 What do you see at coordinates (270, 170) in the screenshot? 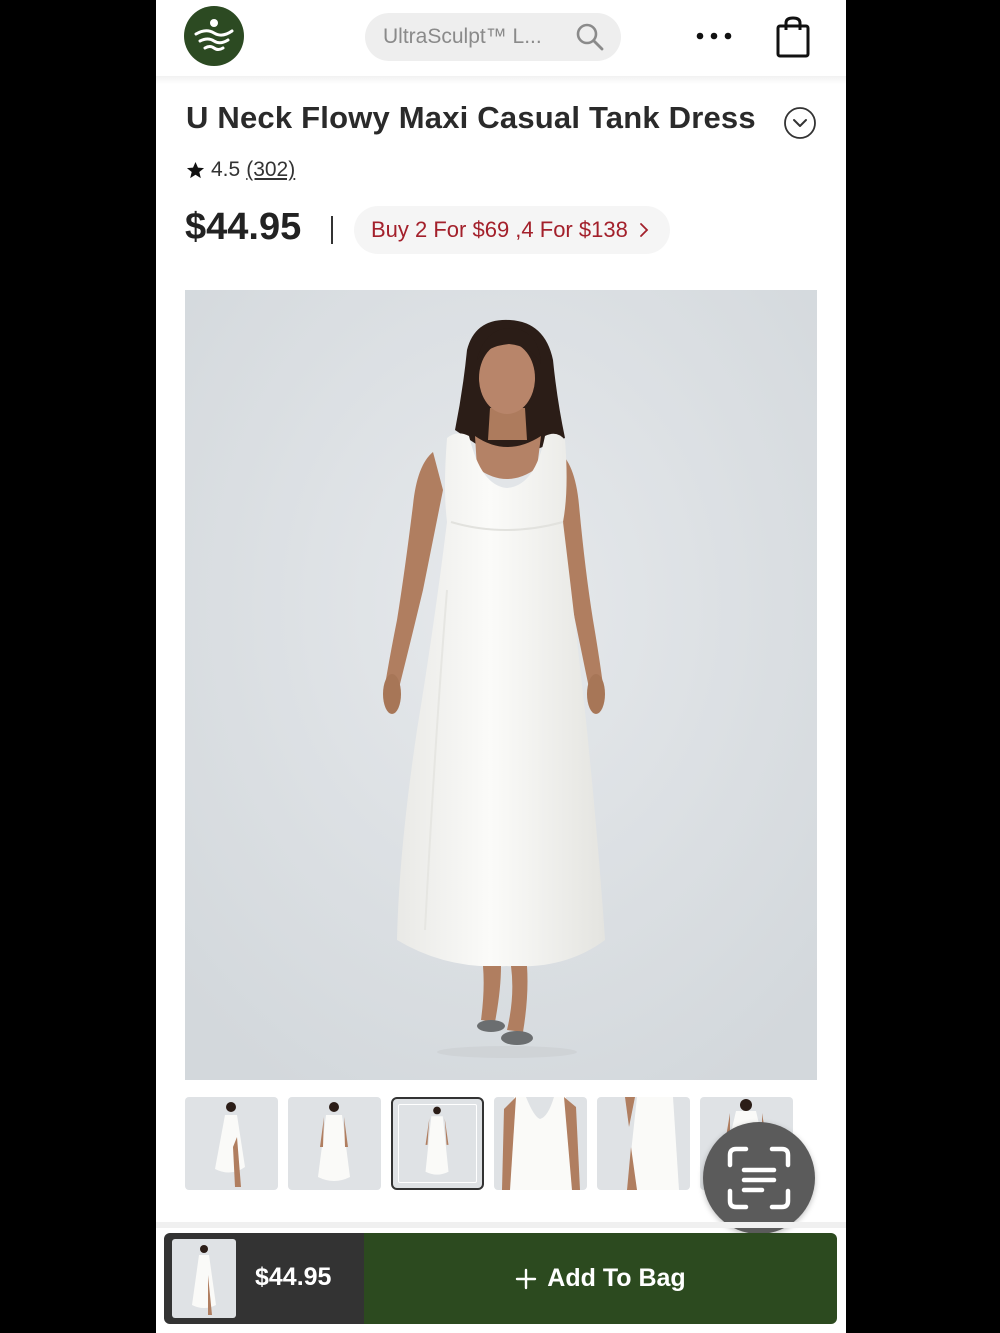
I see `review-count-link: (302)` at bounding box center [270, 170].